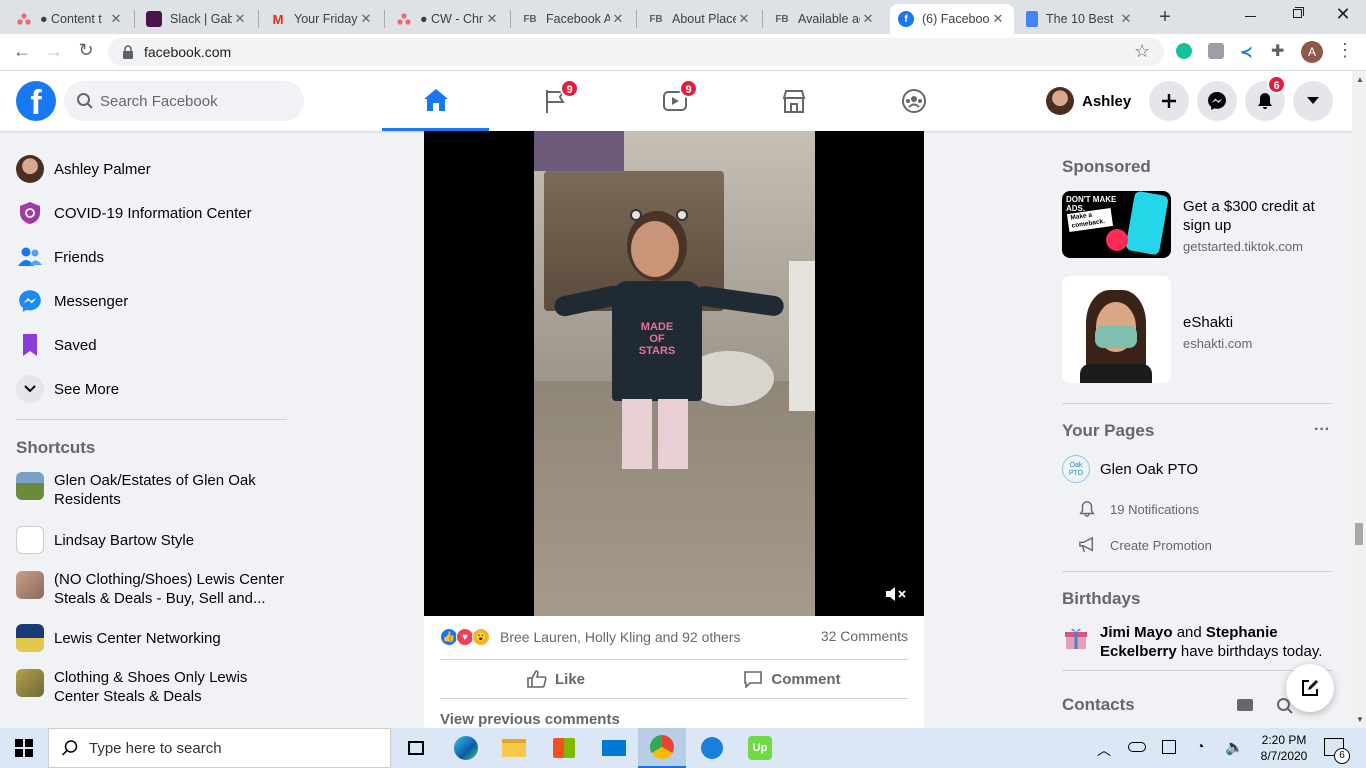 Image resolution: width=1366 pixels, height=768 pixels. What do you see at coordinates (1359, 534) in the screenshot?
I see `scrollbar-thumb` at bounding box center [1359, 534].